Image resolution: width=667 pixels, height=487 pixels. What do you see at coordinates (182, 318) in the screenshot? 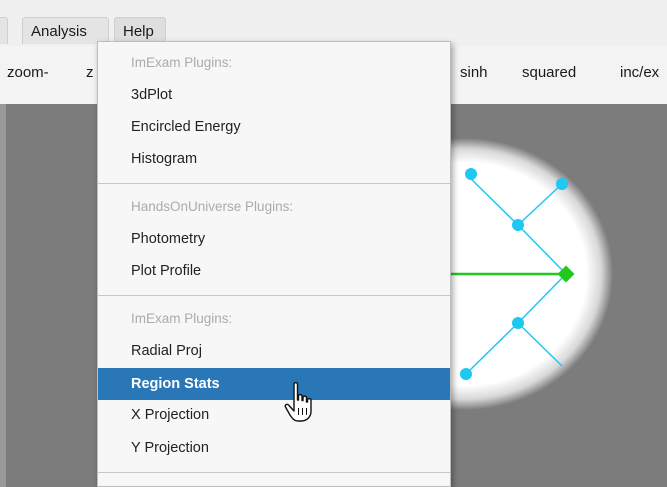
I see `menu-header-imexam-2: ImExam Plugins:` at bounding box center [182, 318].